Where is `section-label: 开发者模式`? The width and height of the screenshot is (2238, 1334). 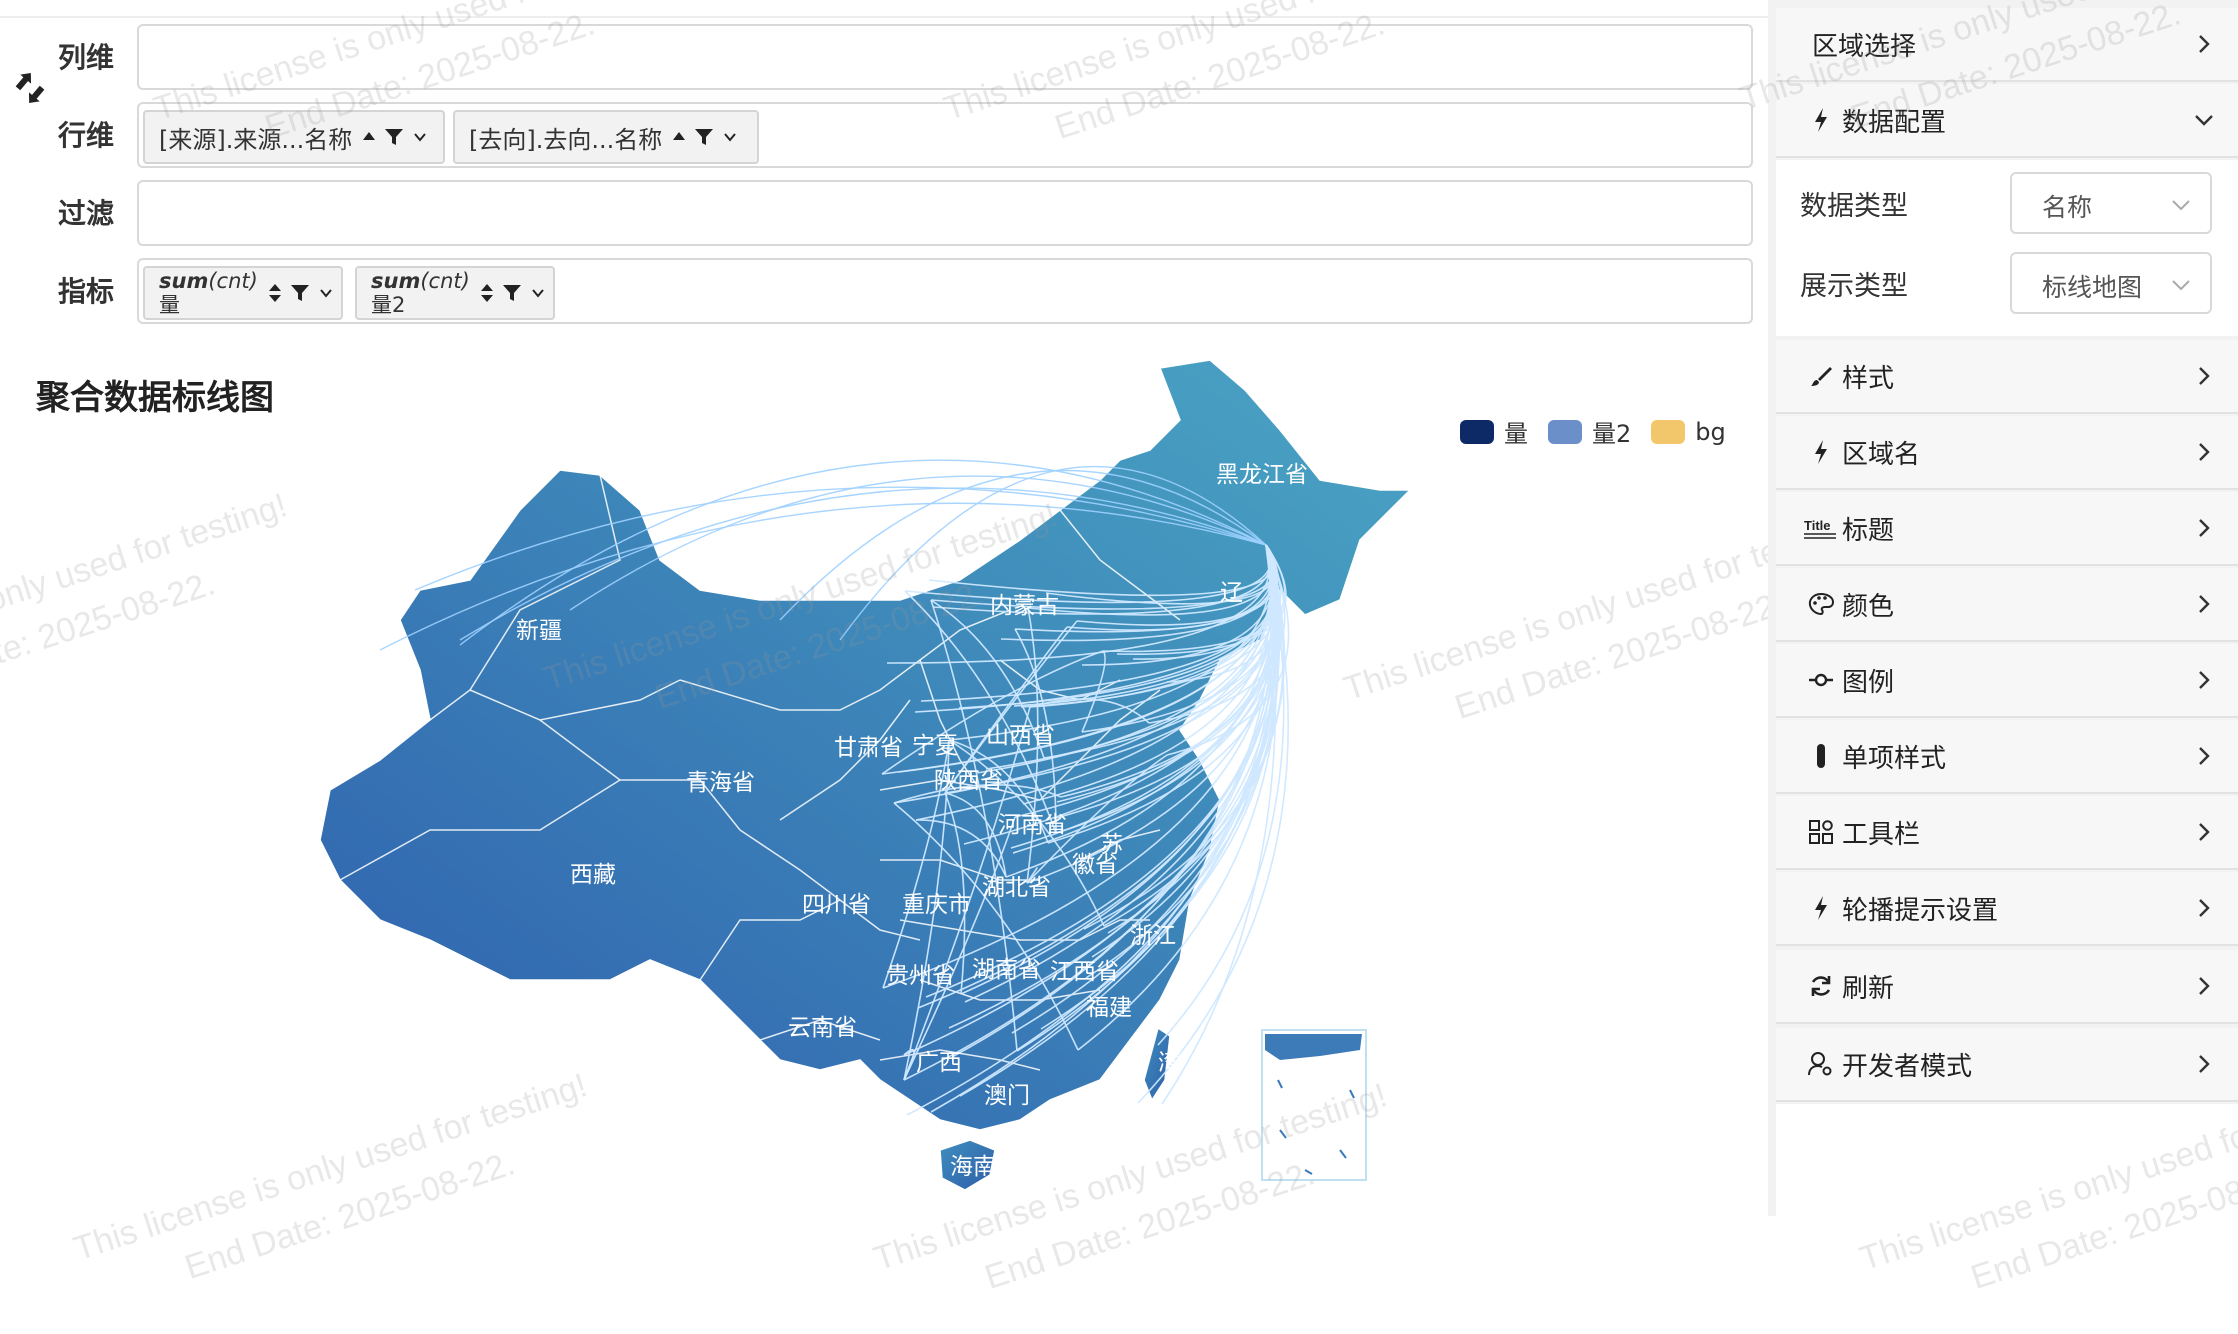 section-label: 开发者模式 is located at coordinates (1907, 1066).